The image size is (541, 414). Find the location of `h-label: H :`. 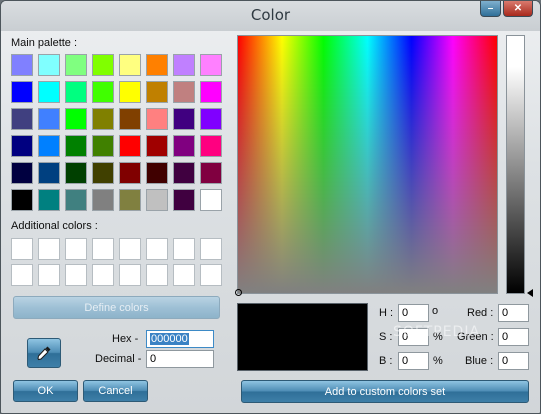

h-label: H : is located at coordinates (386, 313).